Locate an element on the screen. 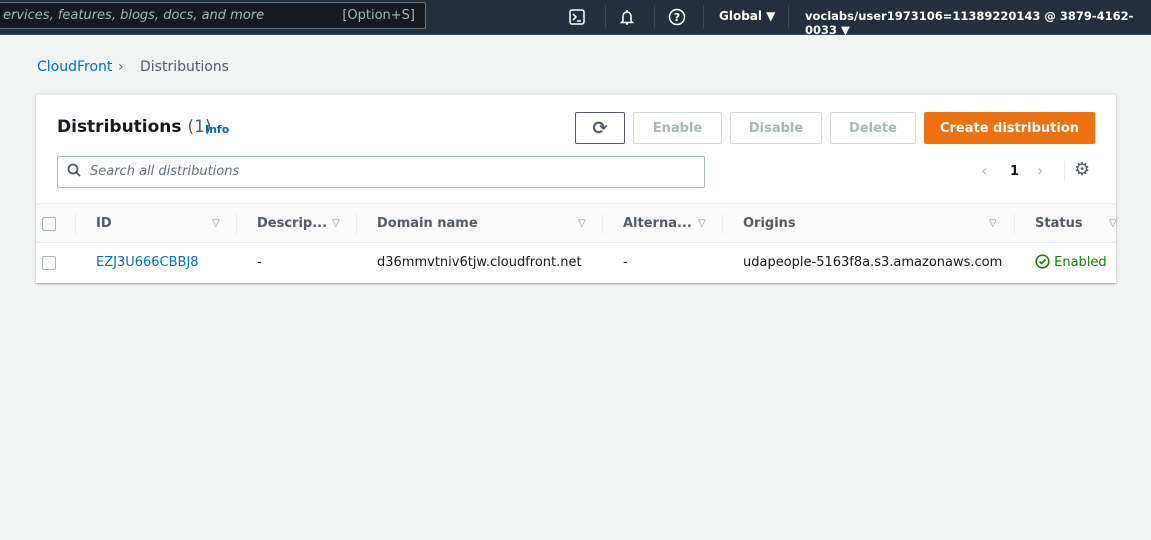  page-number: 1 is located at coordinates (1014, 171).